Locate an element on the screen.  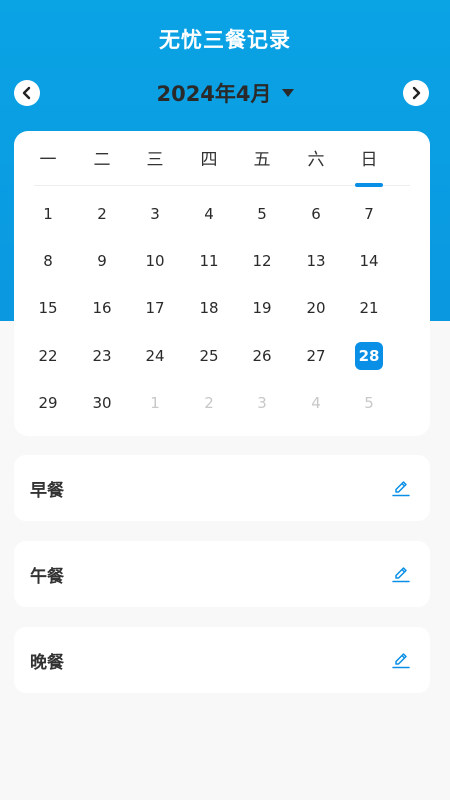
calendar-day: 5 is located at coordinates (262, 214).